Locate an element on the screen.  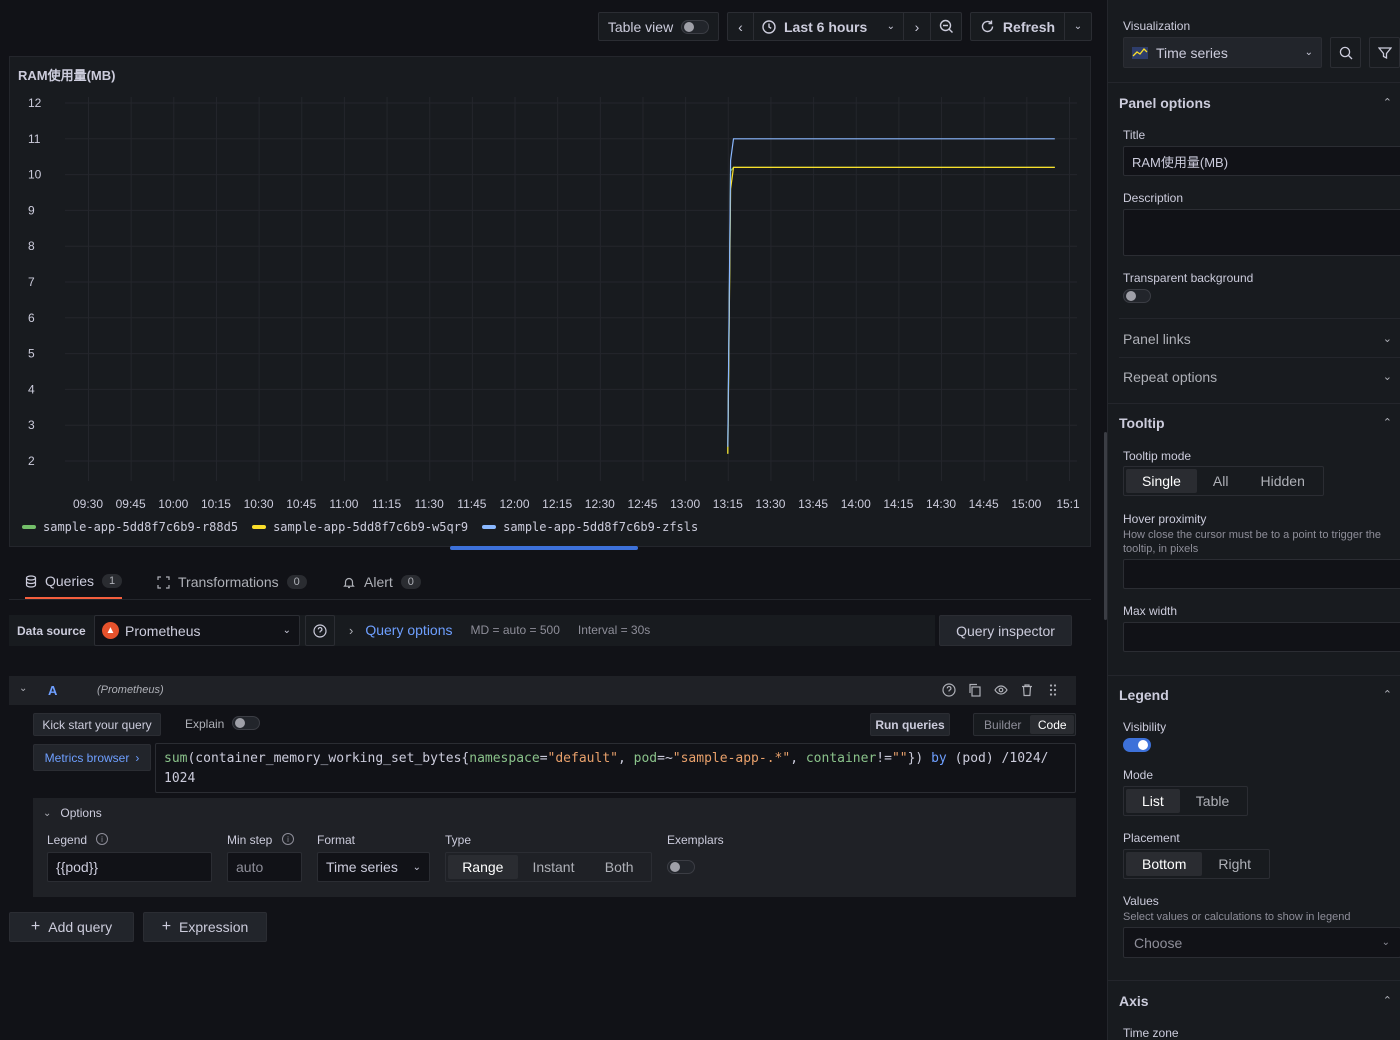
legend-item: sample-app-5dd8f7c6b9-zfsls is located at coordinates (590, 527).